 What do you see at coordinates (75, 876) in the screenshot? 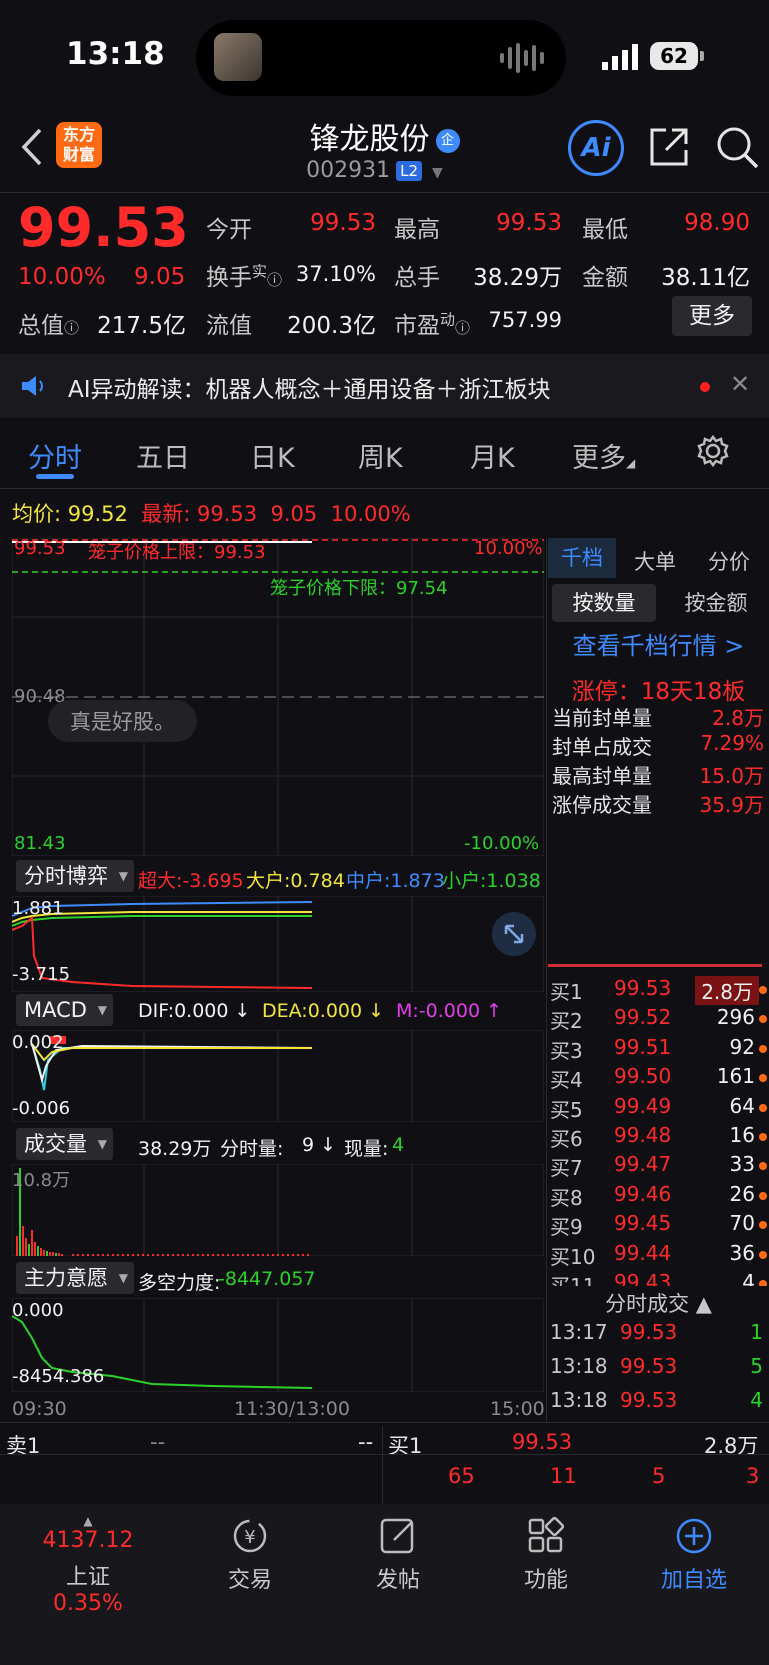
I see `capital-game-selector: 分时博弈` at bounding box center [75, 876].